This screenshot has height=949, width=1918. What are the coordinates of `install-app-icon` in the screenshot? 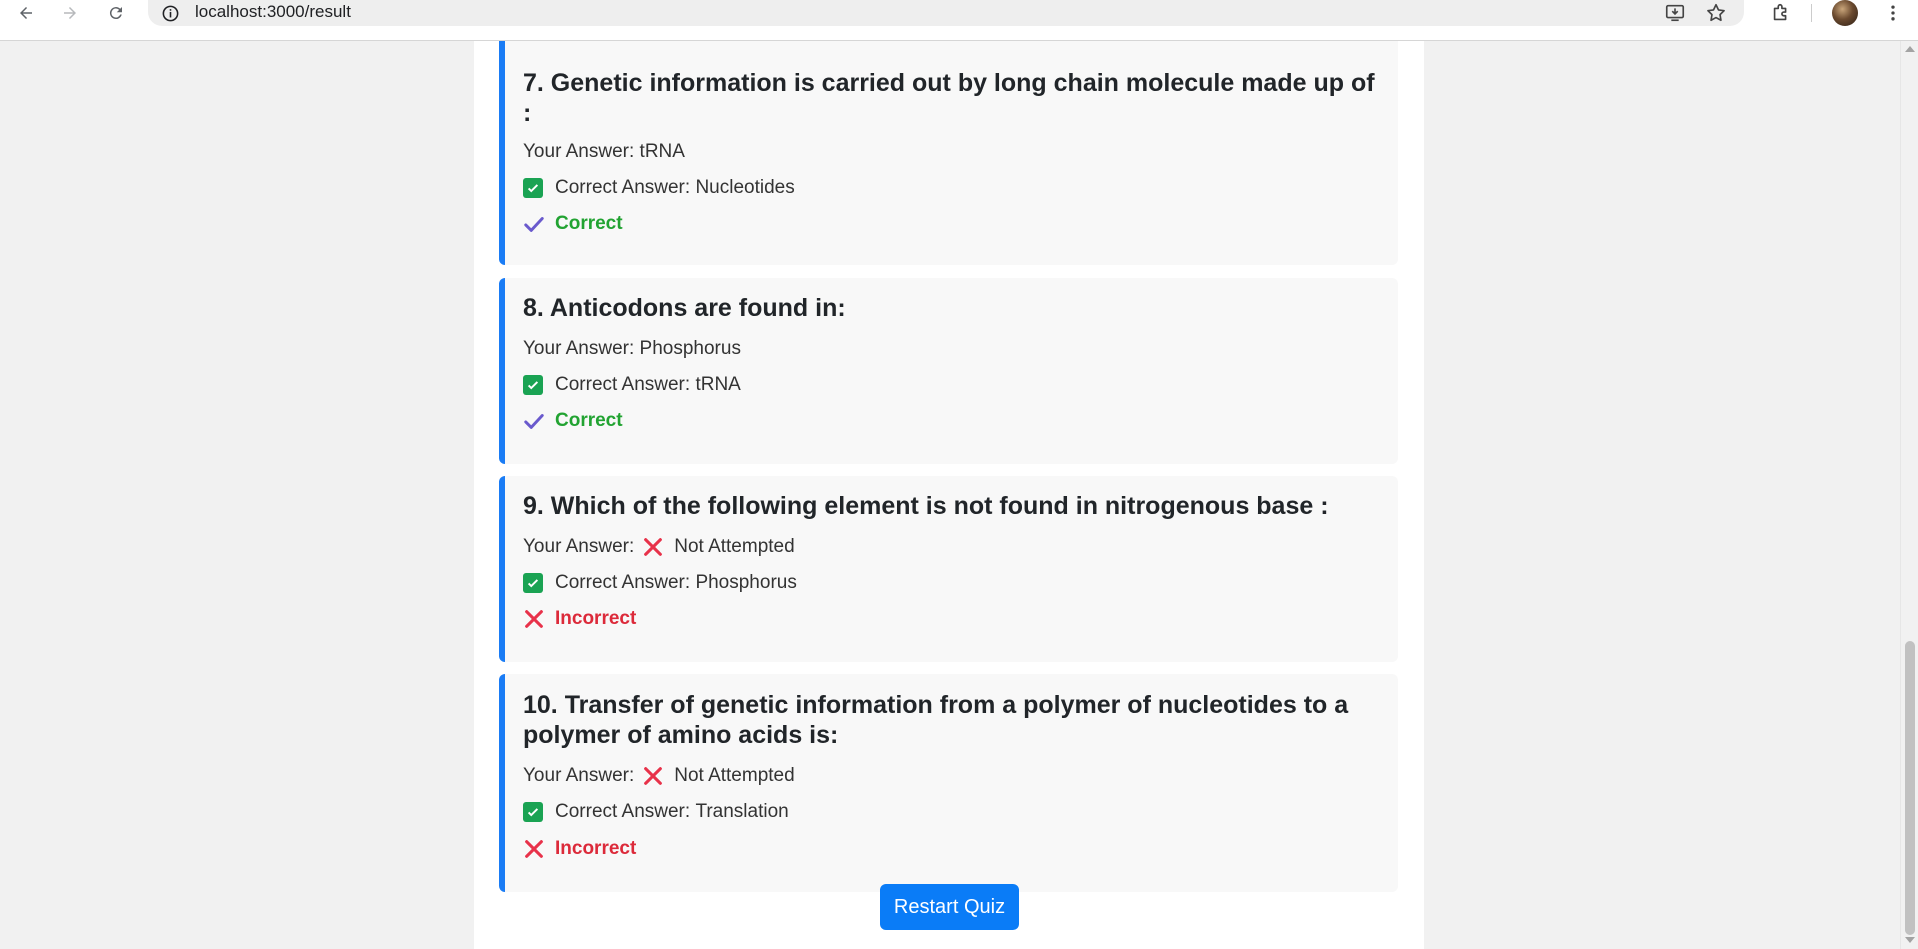 It's located at (1675, 13).